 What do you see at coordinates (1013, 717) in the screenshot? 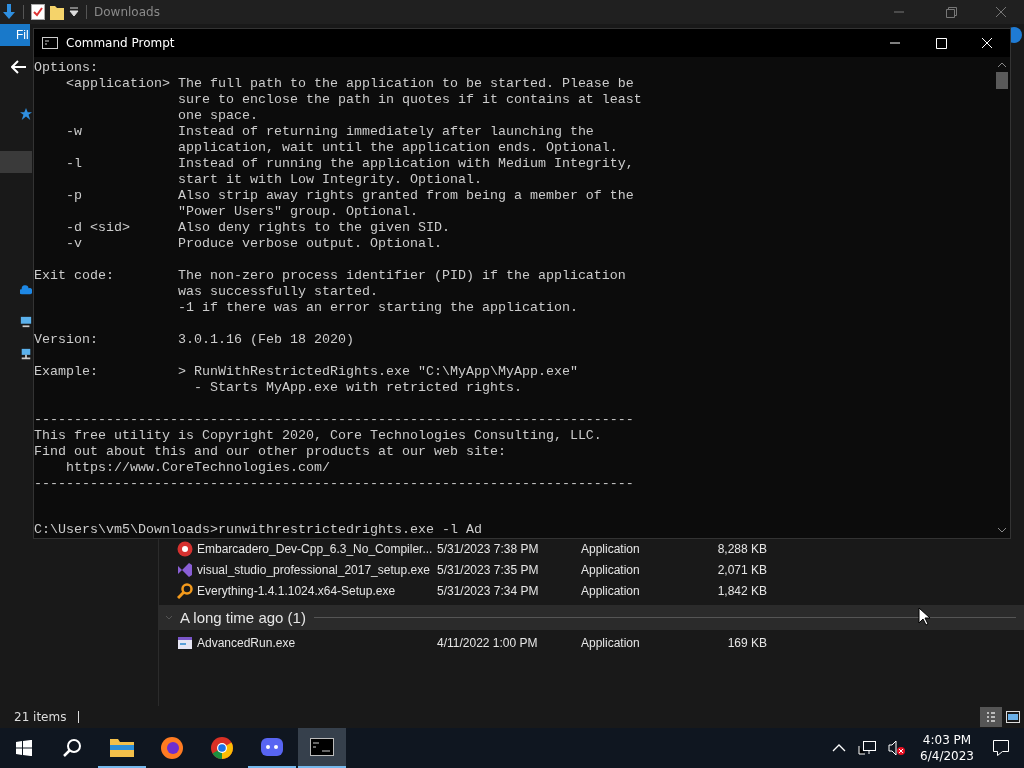
I see `tiles-view-icon` at bounding box center [1013, 717].